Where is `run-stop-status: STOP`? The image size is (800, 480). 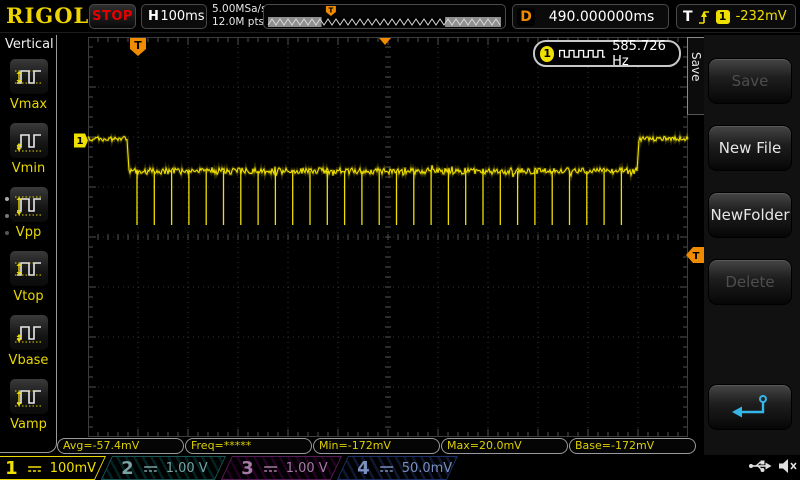 run-stop-status: STOP is located at coordinates (112, 16).